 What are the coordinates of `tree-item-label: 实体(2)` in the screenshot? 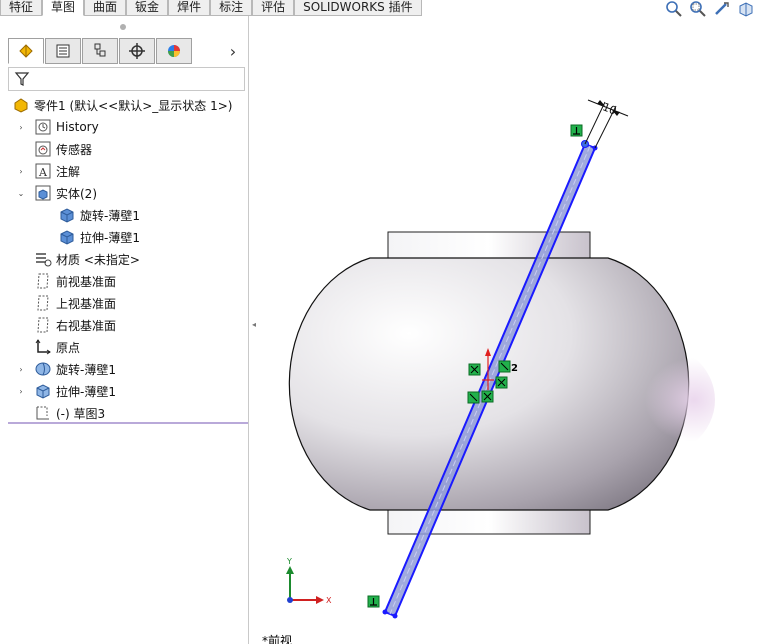 It's located at (76, 193).